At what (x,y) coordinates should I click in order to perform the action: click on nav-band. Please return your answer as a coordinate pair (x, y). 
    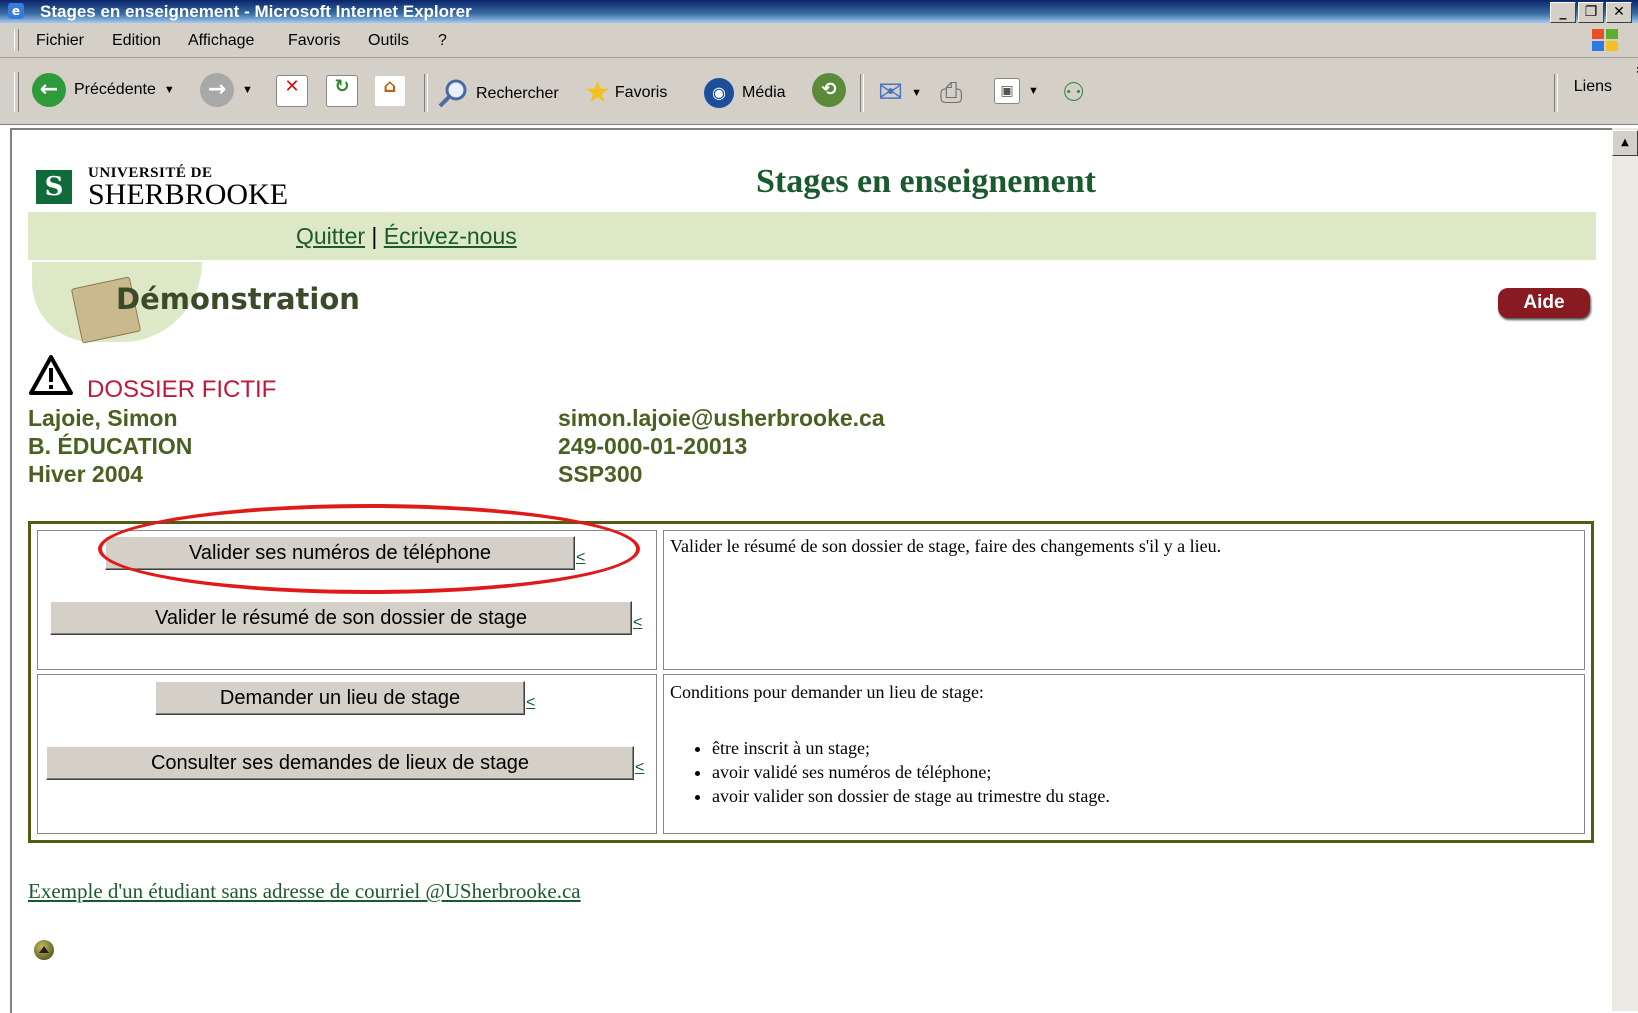
    Looking at the image, I should click on (812, 236).